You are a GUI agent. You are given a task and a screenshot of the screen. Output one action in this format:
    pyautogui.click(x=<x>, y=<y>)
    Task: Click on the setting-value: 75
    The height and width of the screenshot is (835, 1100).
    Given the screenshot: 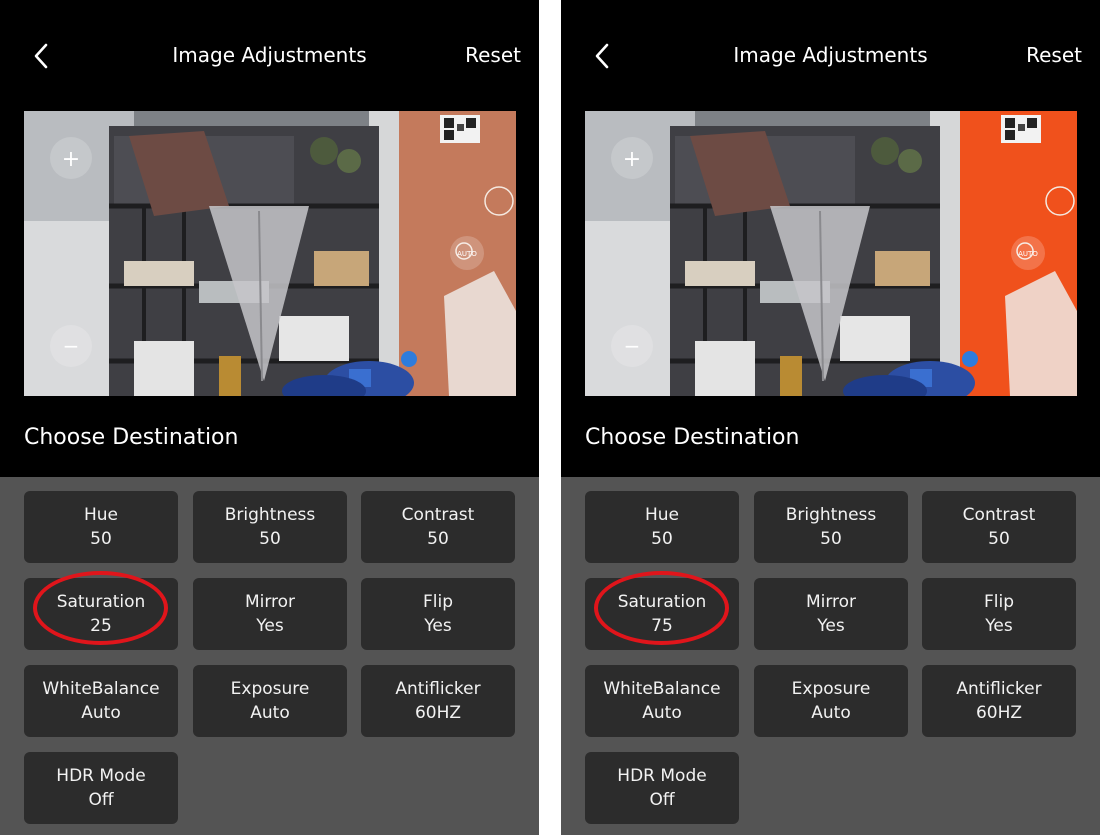 What is the action you would take?
    pyautogui.click(x=662, y=626)
    